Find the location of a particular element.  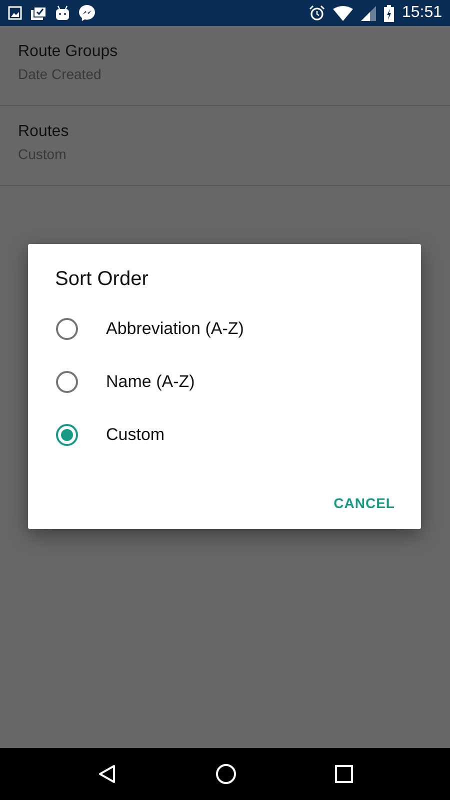

clock-time: 15:51 is located at coordinates (422, 13).